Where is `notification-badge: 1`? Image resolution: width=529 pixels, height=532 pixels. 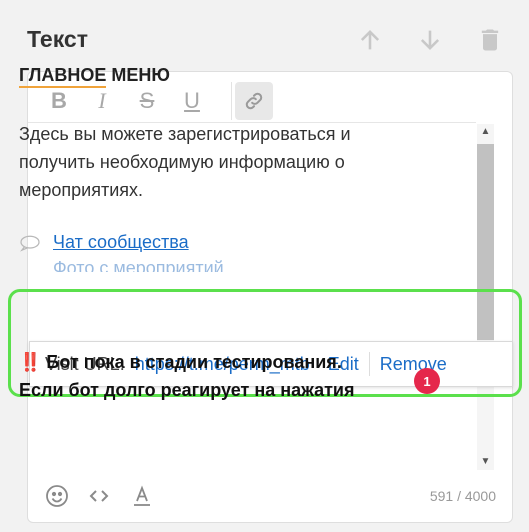
notification-badge: 1 is located at coordinates (427, 381).